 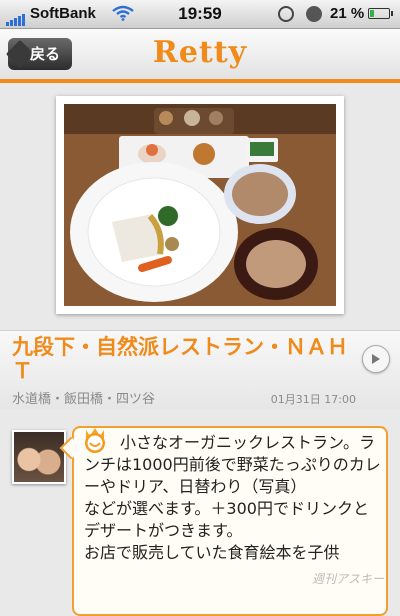 What do you see at coordinates (348, 579) in the screenshot?
I see `watermark: 週刊アスキー` at bounding box center [348, 579].